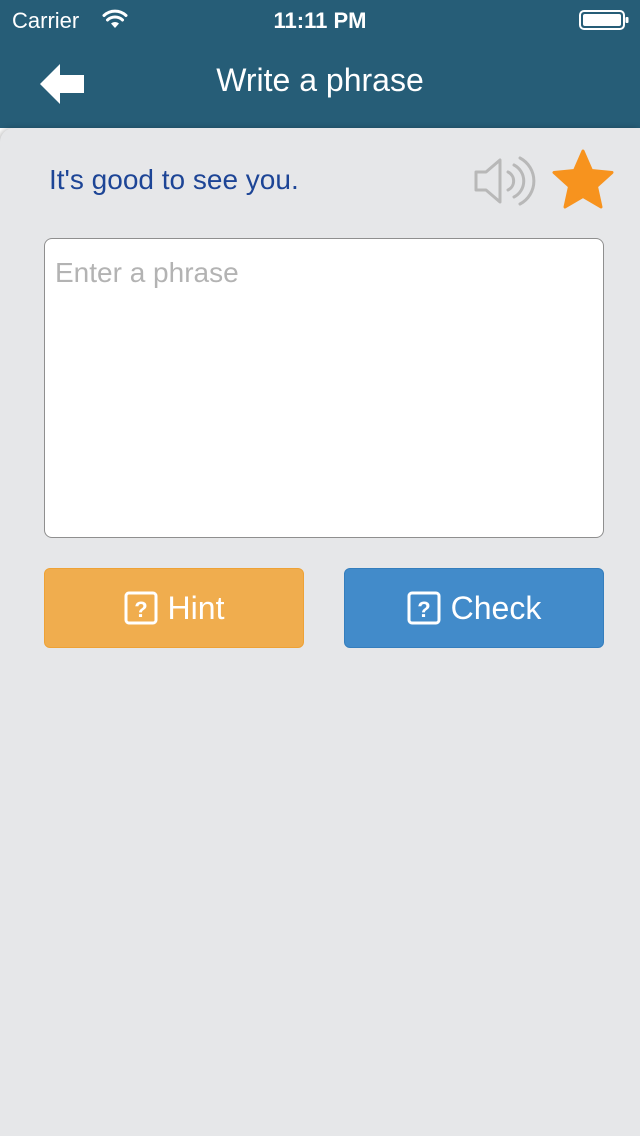  What do you see at coordinates (496, 607) in the screenshot?
I see `check-button-label: Check` at bounding box center [496, 607].